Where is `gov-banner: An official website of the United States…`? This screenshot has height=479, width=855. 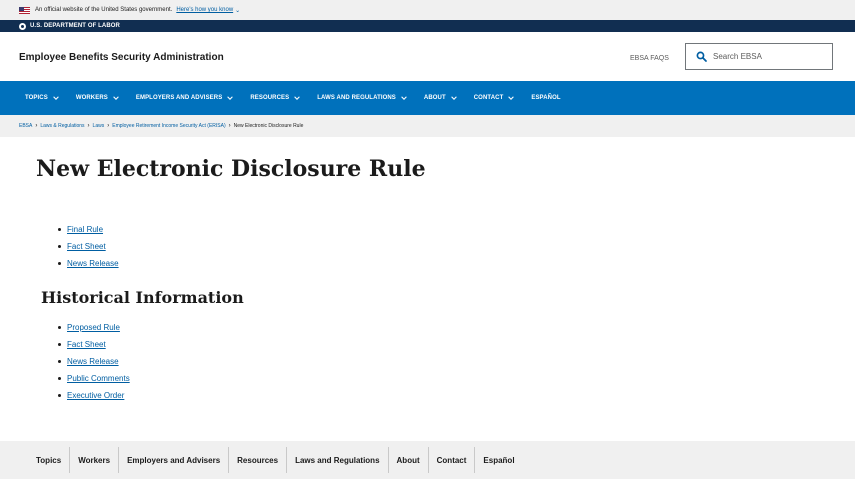
gov-banner: An official website of the United States… is located at coordinates (427, 10).